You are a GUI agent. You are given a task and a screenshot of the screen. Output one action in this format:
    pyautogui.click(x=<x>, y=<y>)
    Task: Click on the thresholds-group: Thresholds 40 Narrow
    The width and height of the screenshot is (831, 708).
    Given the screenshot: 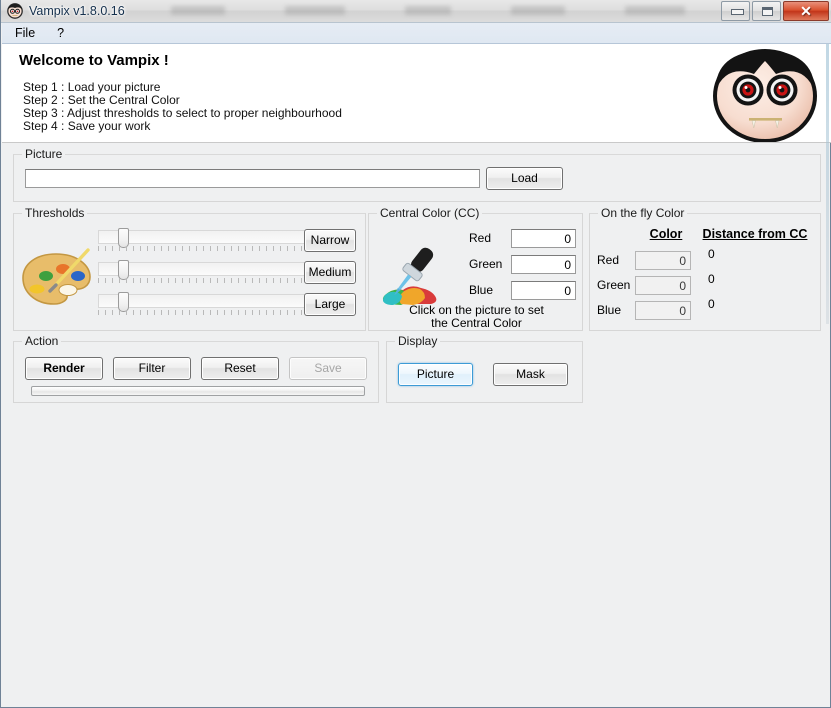 What is the action you would take?
    pyautogui.click(x=189, y=268)
    